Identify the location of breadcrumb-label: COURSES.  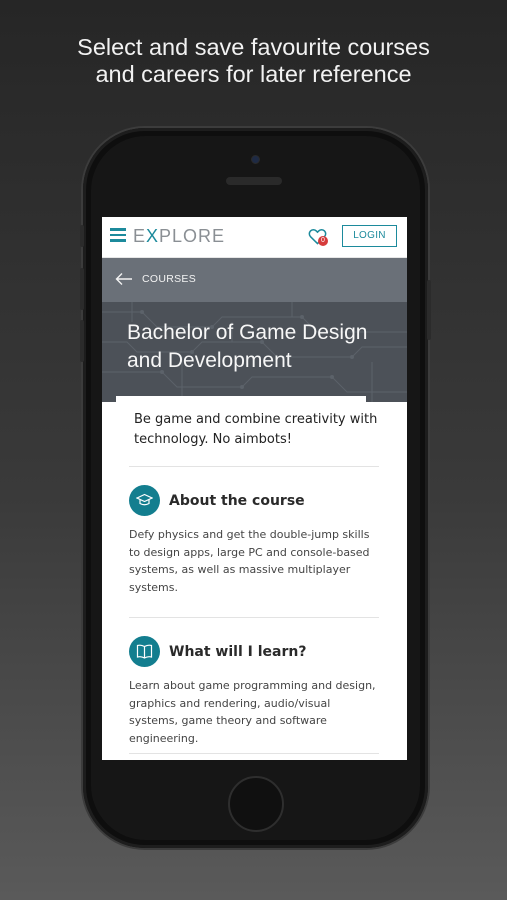
(169, 279).